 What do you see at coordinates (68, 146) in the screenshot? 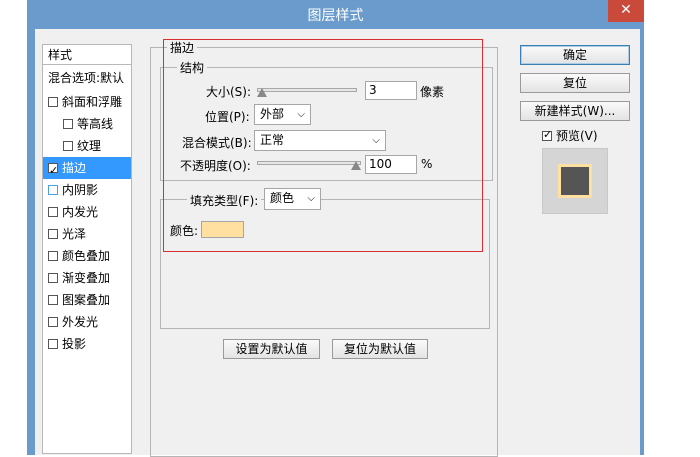
I see `texture-checkbox` at bounding box center [68, 146].